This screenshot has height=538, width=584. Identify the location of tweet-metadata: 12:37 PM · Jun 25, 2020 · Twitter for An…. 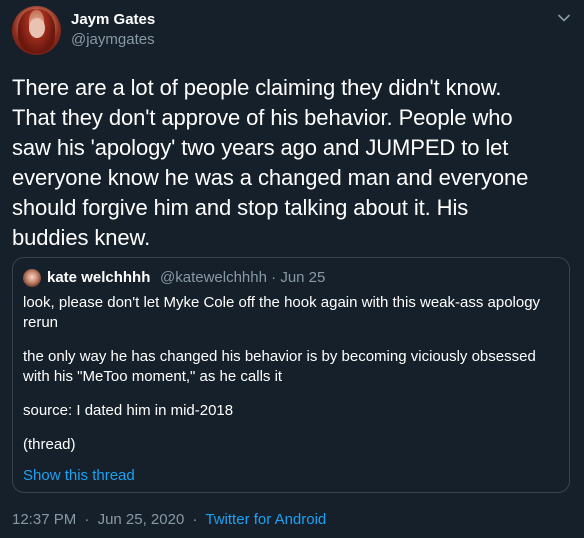
(169, 519).